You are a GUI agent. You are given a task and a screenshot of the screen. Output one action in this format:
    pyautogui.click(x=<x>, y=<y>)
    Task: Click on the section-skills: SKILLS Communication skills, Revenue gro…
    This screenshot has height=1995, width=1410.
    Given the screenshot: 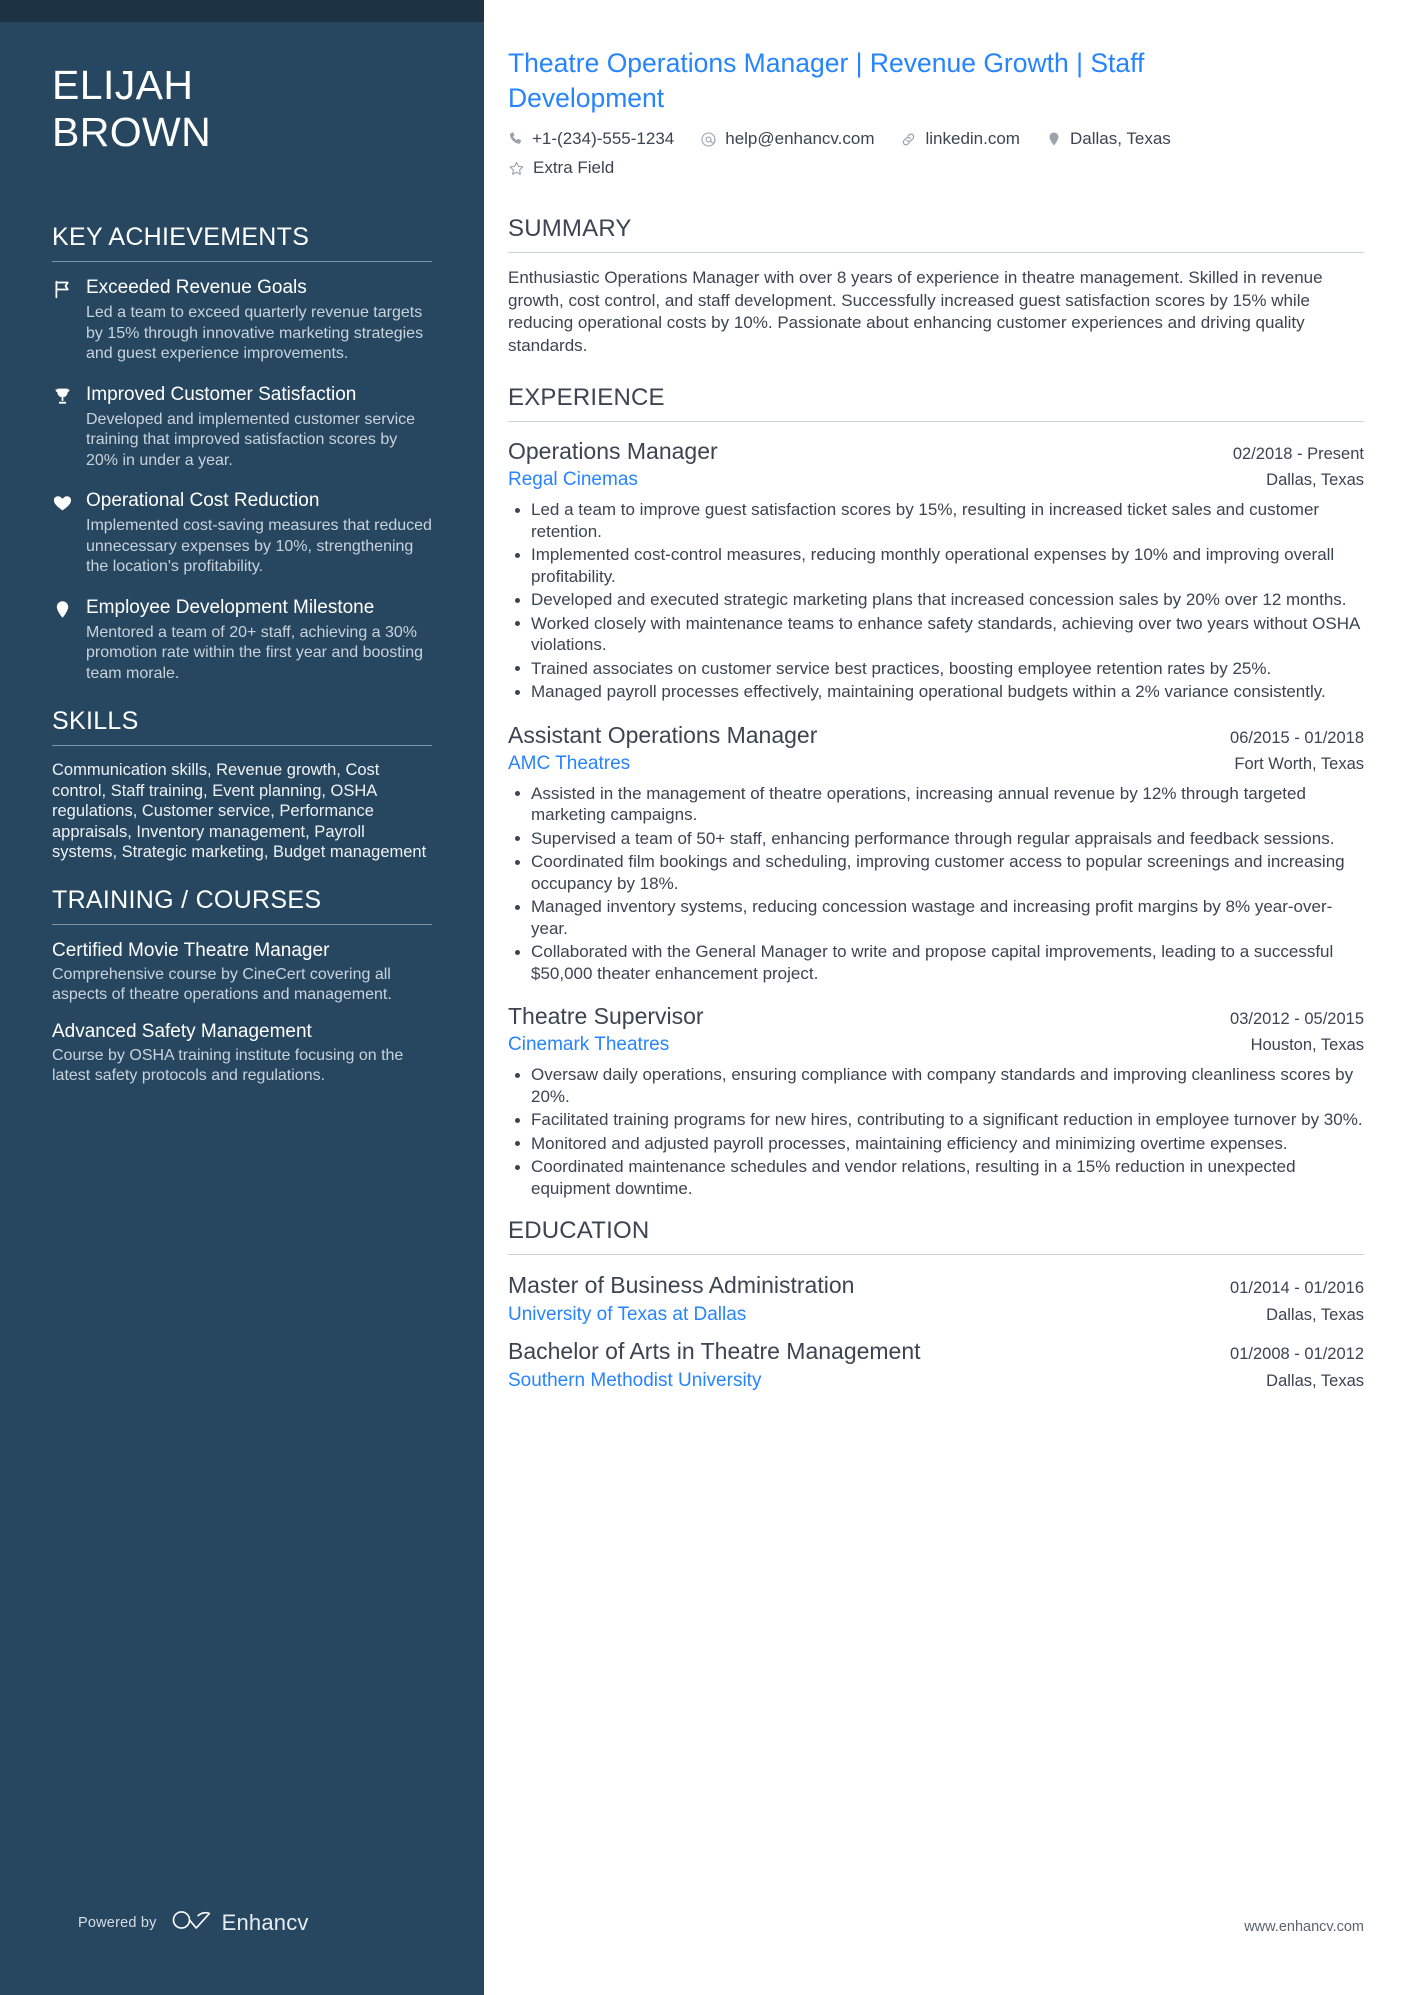 What is the action you would take?
    pyautogui.click(x=242, y=784)
    